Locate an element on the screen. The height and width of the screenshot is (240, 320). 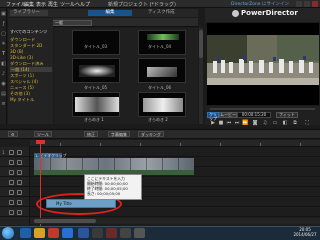
category-item: ニュース (5) is located at coordinates (22, 87).